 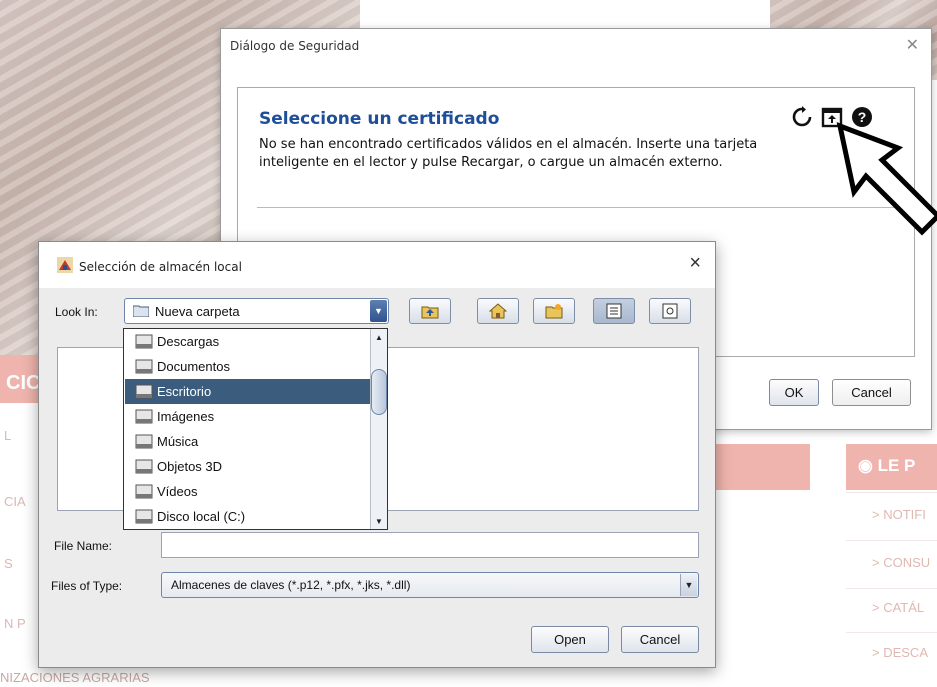 I want to click on dialog-title: Selección de almacén local, so click(x=160, y=267).